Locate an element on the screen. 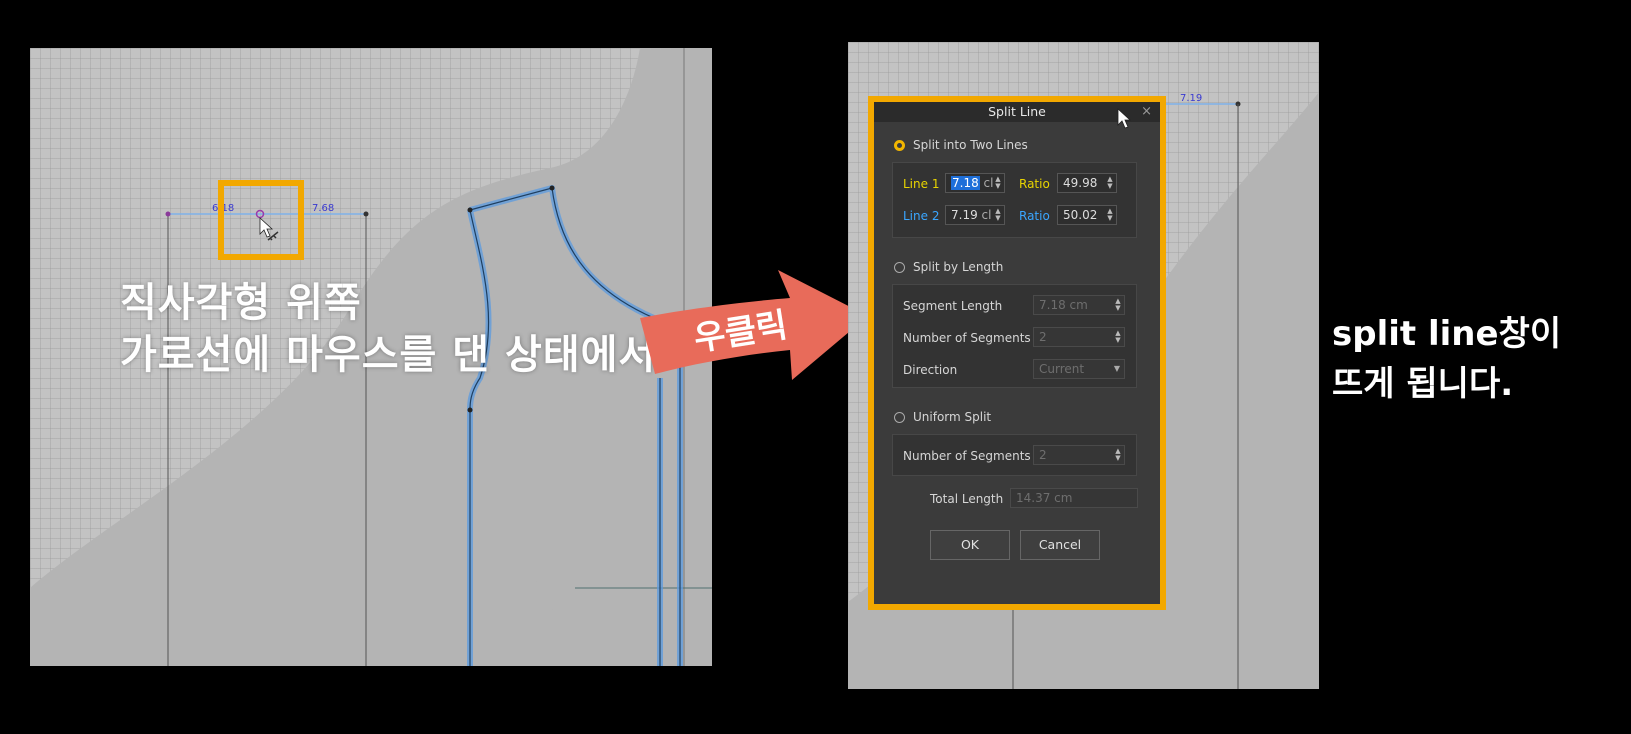 This screenshot has width=1631, height=734. close-icon: × is located at coordinates (1146, 112).